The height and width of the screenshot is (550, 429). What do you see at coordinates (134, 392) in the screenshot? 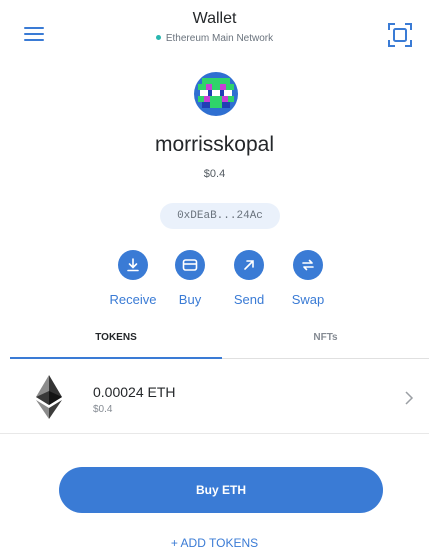
I see `token-amount: 0.00024 ETH` at bounding box center [134, 392].